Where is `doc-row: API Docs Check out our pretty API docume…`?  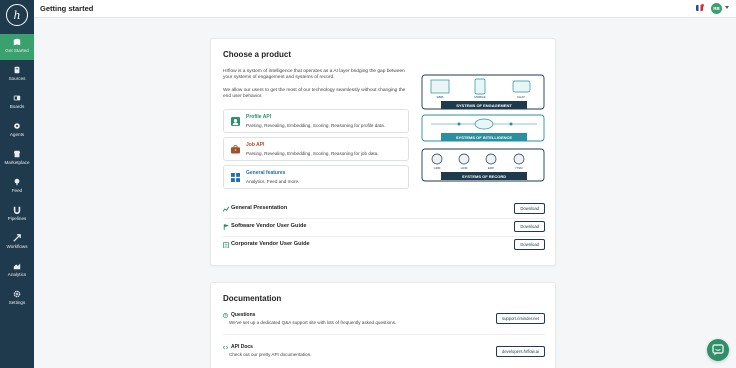
doc-row: API Docs Check out our pretty API docume… is located at coordinates (384, 355).